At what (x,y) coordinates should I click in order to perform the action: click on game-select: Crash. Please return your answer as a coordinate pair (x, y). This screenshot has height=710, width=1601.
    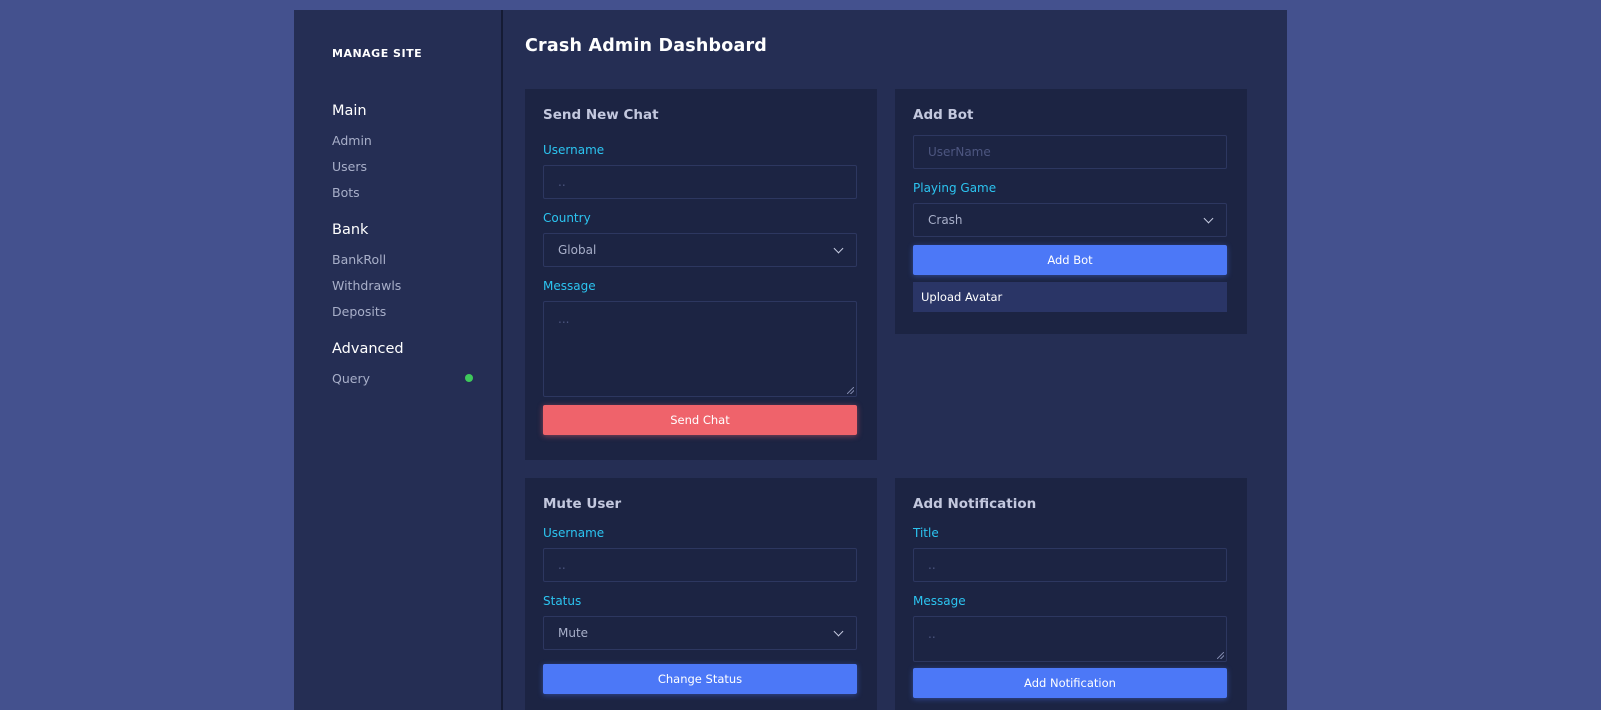
    Looking at the image, I should click on (1070, 220).